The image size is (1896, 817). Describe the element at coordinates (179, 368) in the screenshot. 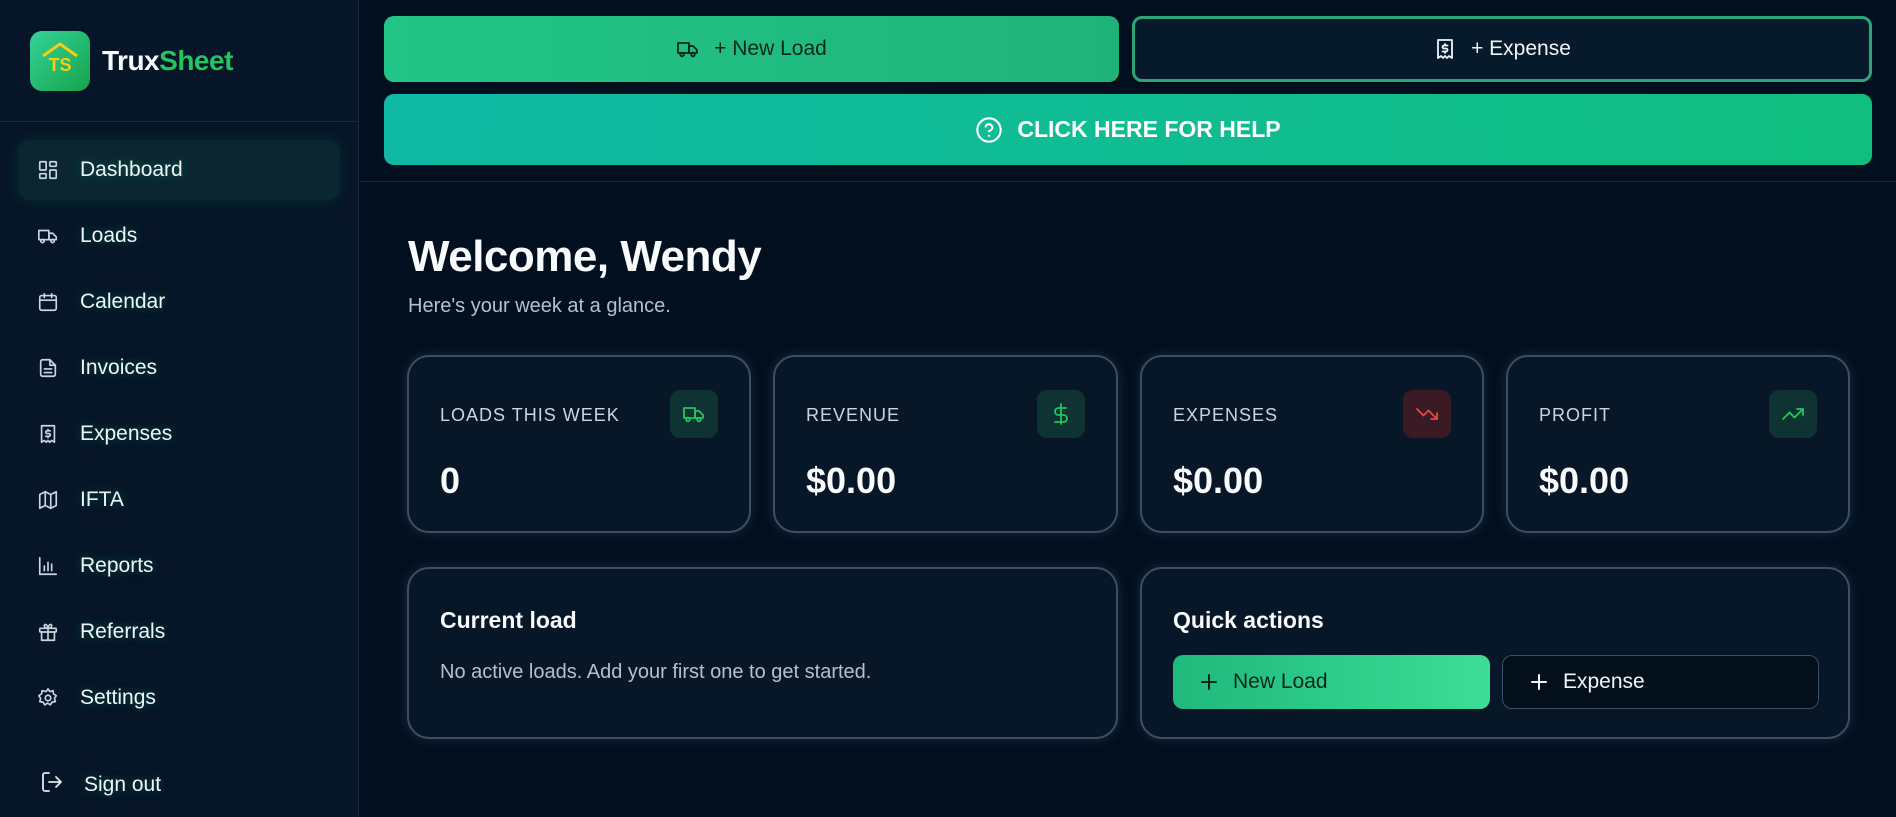

I see `sidebar-item-invoices: Invoices` at that location.